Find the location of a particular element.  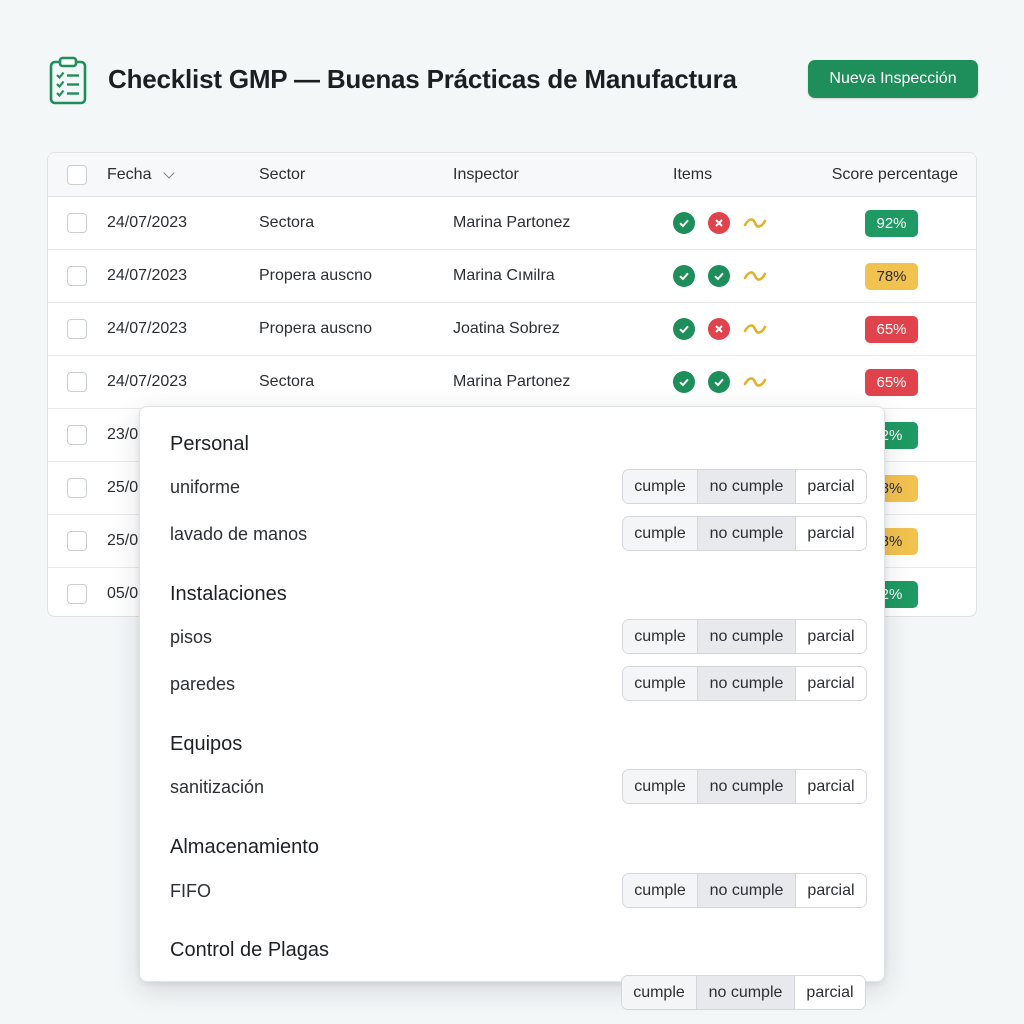

section-title-control-de-plagas: Control de Plagas is located at coordinates (249, 950).